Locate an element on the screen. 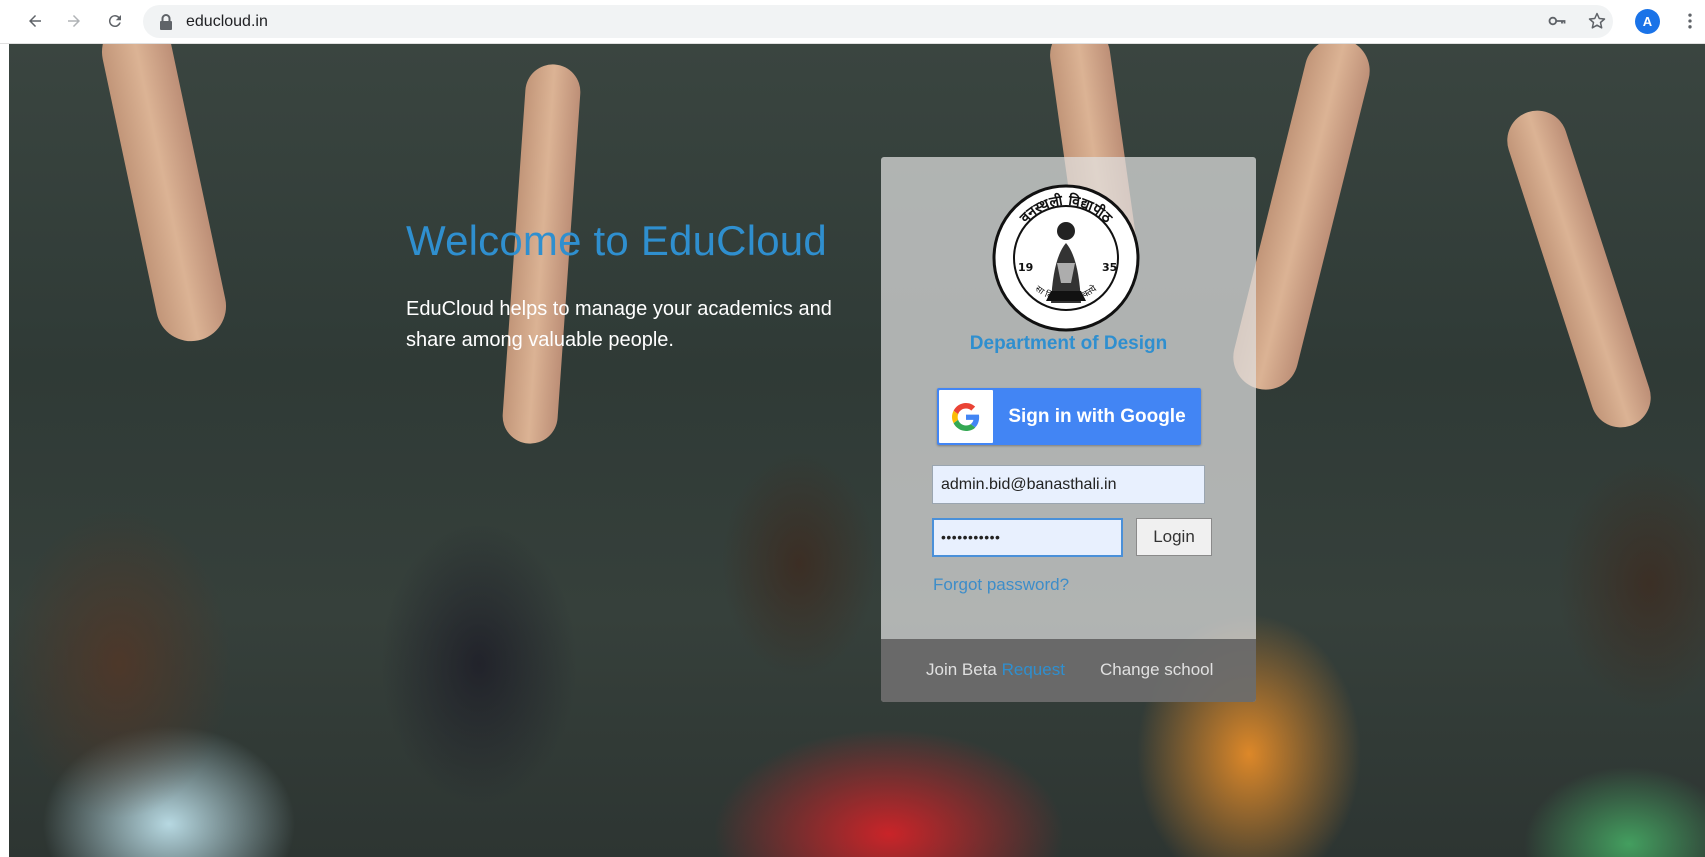  bookmark-button is located at coordinates (1597, 21).